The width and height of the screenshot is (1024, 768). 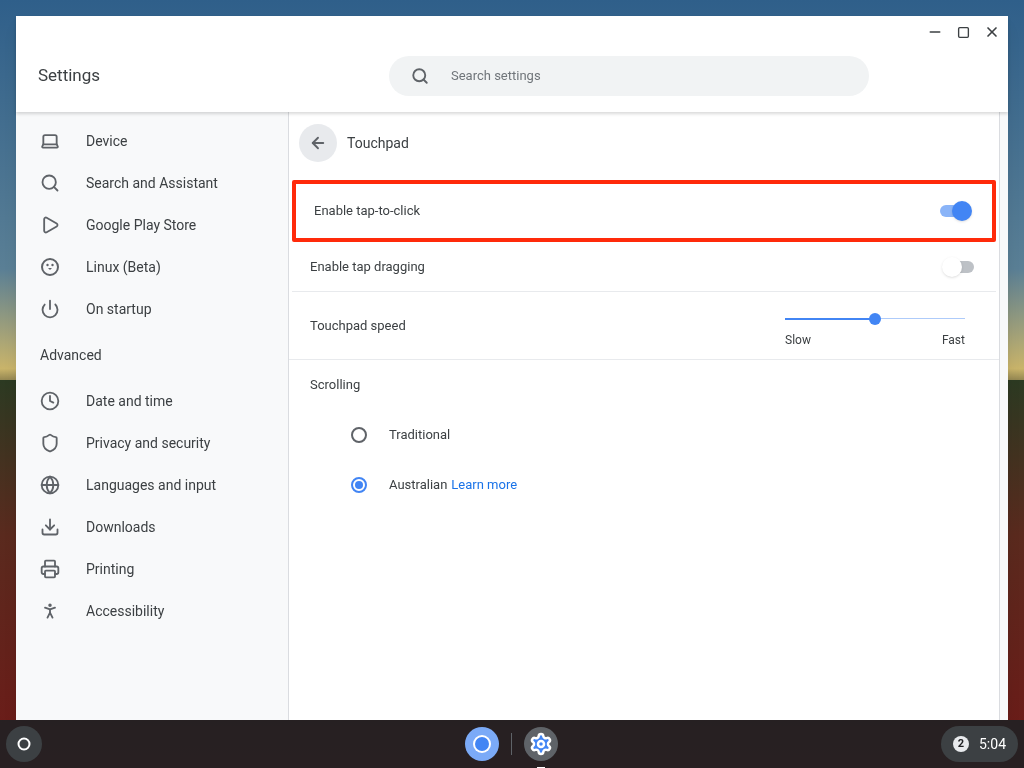 I want to click on sidebar-item: Accessibility, so click(x=152, y=611).